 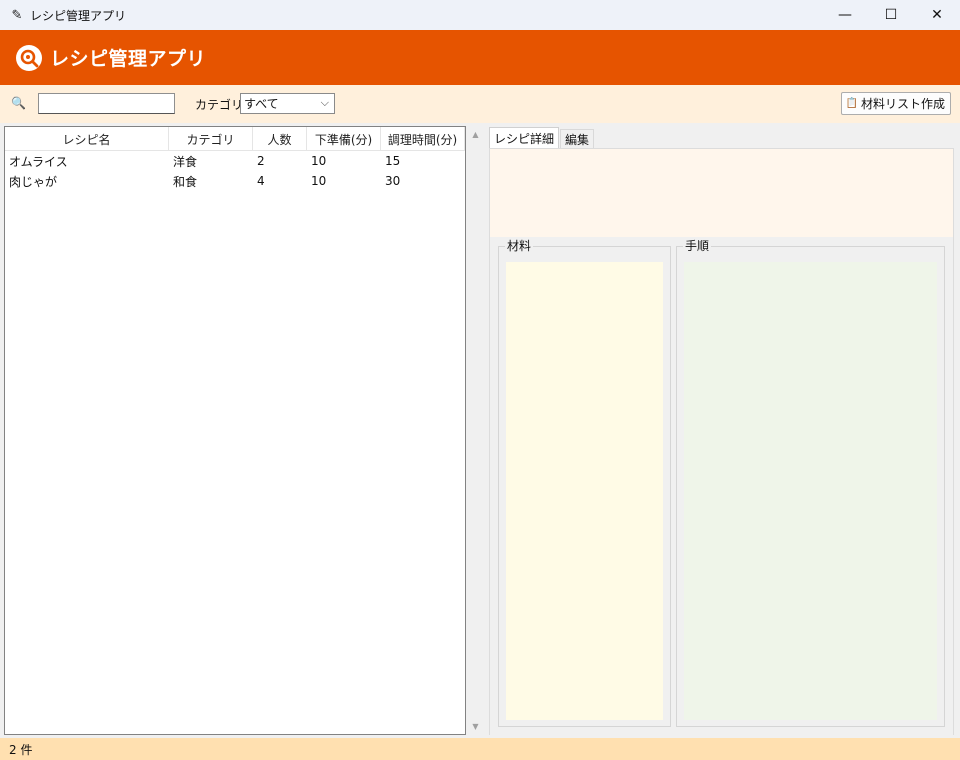 What do you see at coordinates (721, 193) in the screenshot?
I see `recipe-detail-summary` at bounding box center [721, 193].